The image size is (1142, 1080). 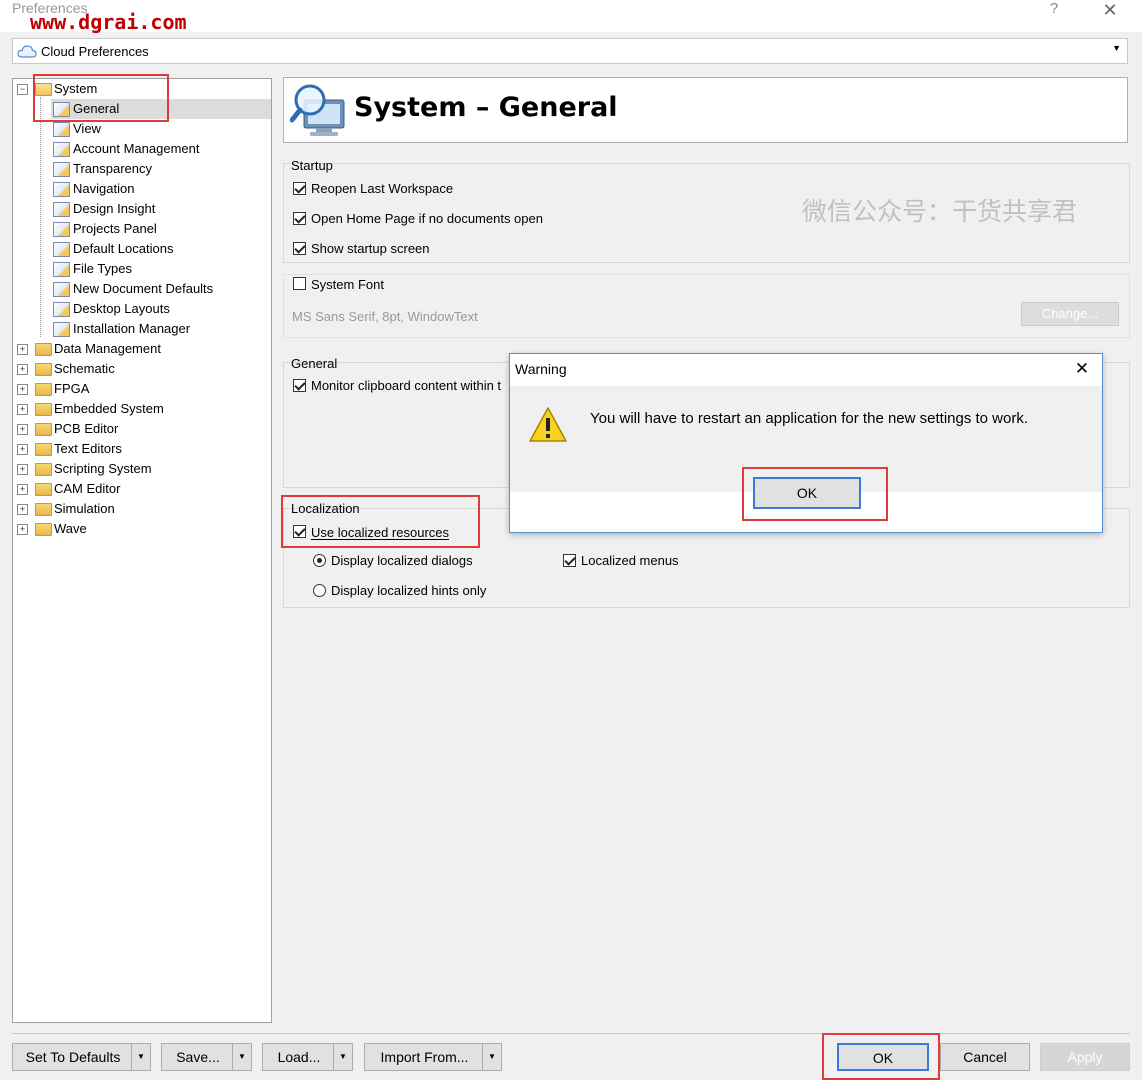 What do you see at coordinates (142, 89) in the screenshot?
I see `tree-item-system: − System` at bounding box center [142, 89].